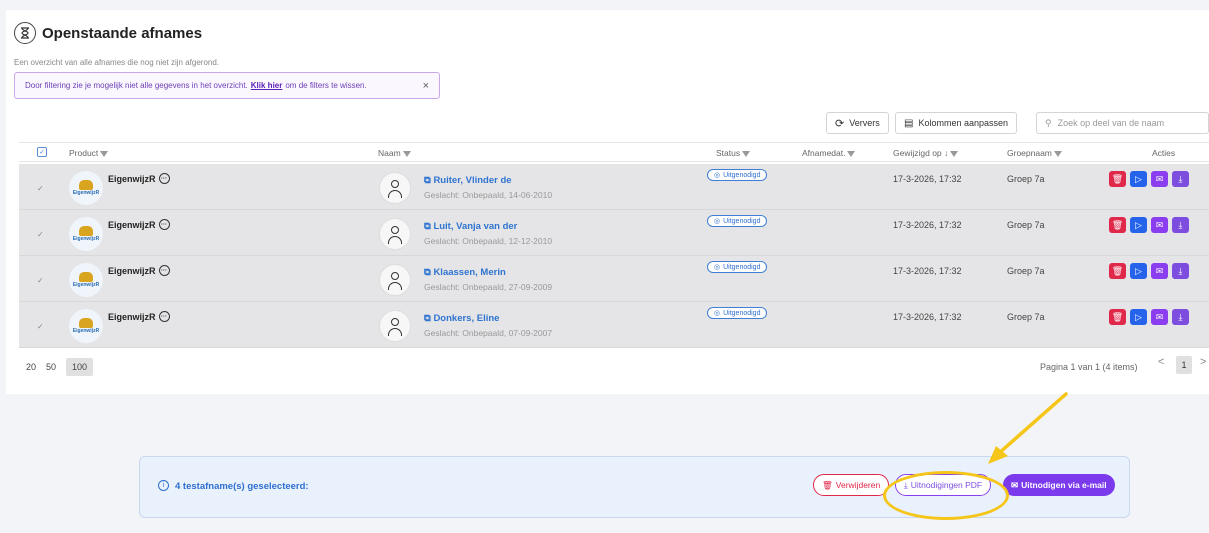 The image size is (1209, 533). Describe the element at coordinates (1161, 362) in the screenshot. I see `prev-page-button: <` at that location.